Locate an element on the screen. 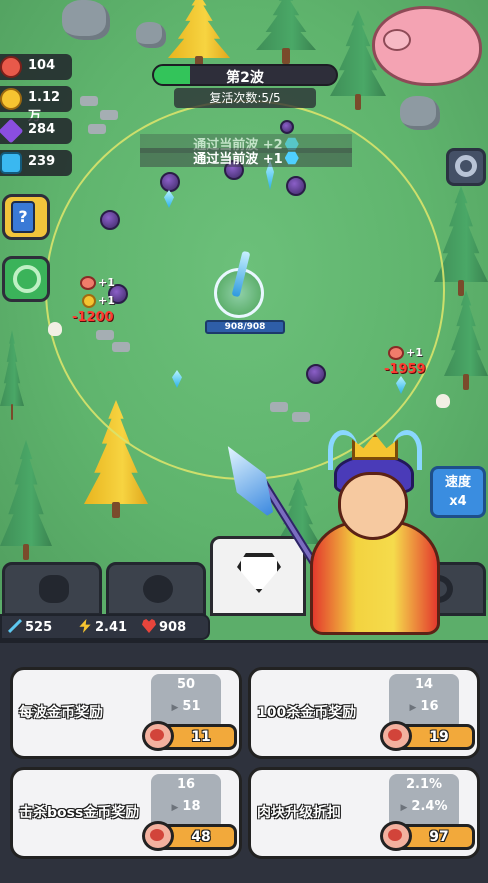 The width and height of the screenshot is (488, 883). card-label: 击杀boss金币奖励 is located at coordinates (79, 813).